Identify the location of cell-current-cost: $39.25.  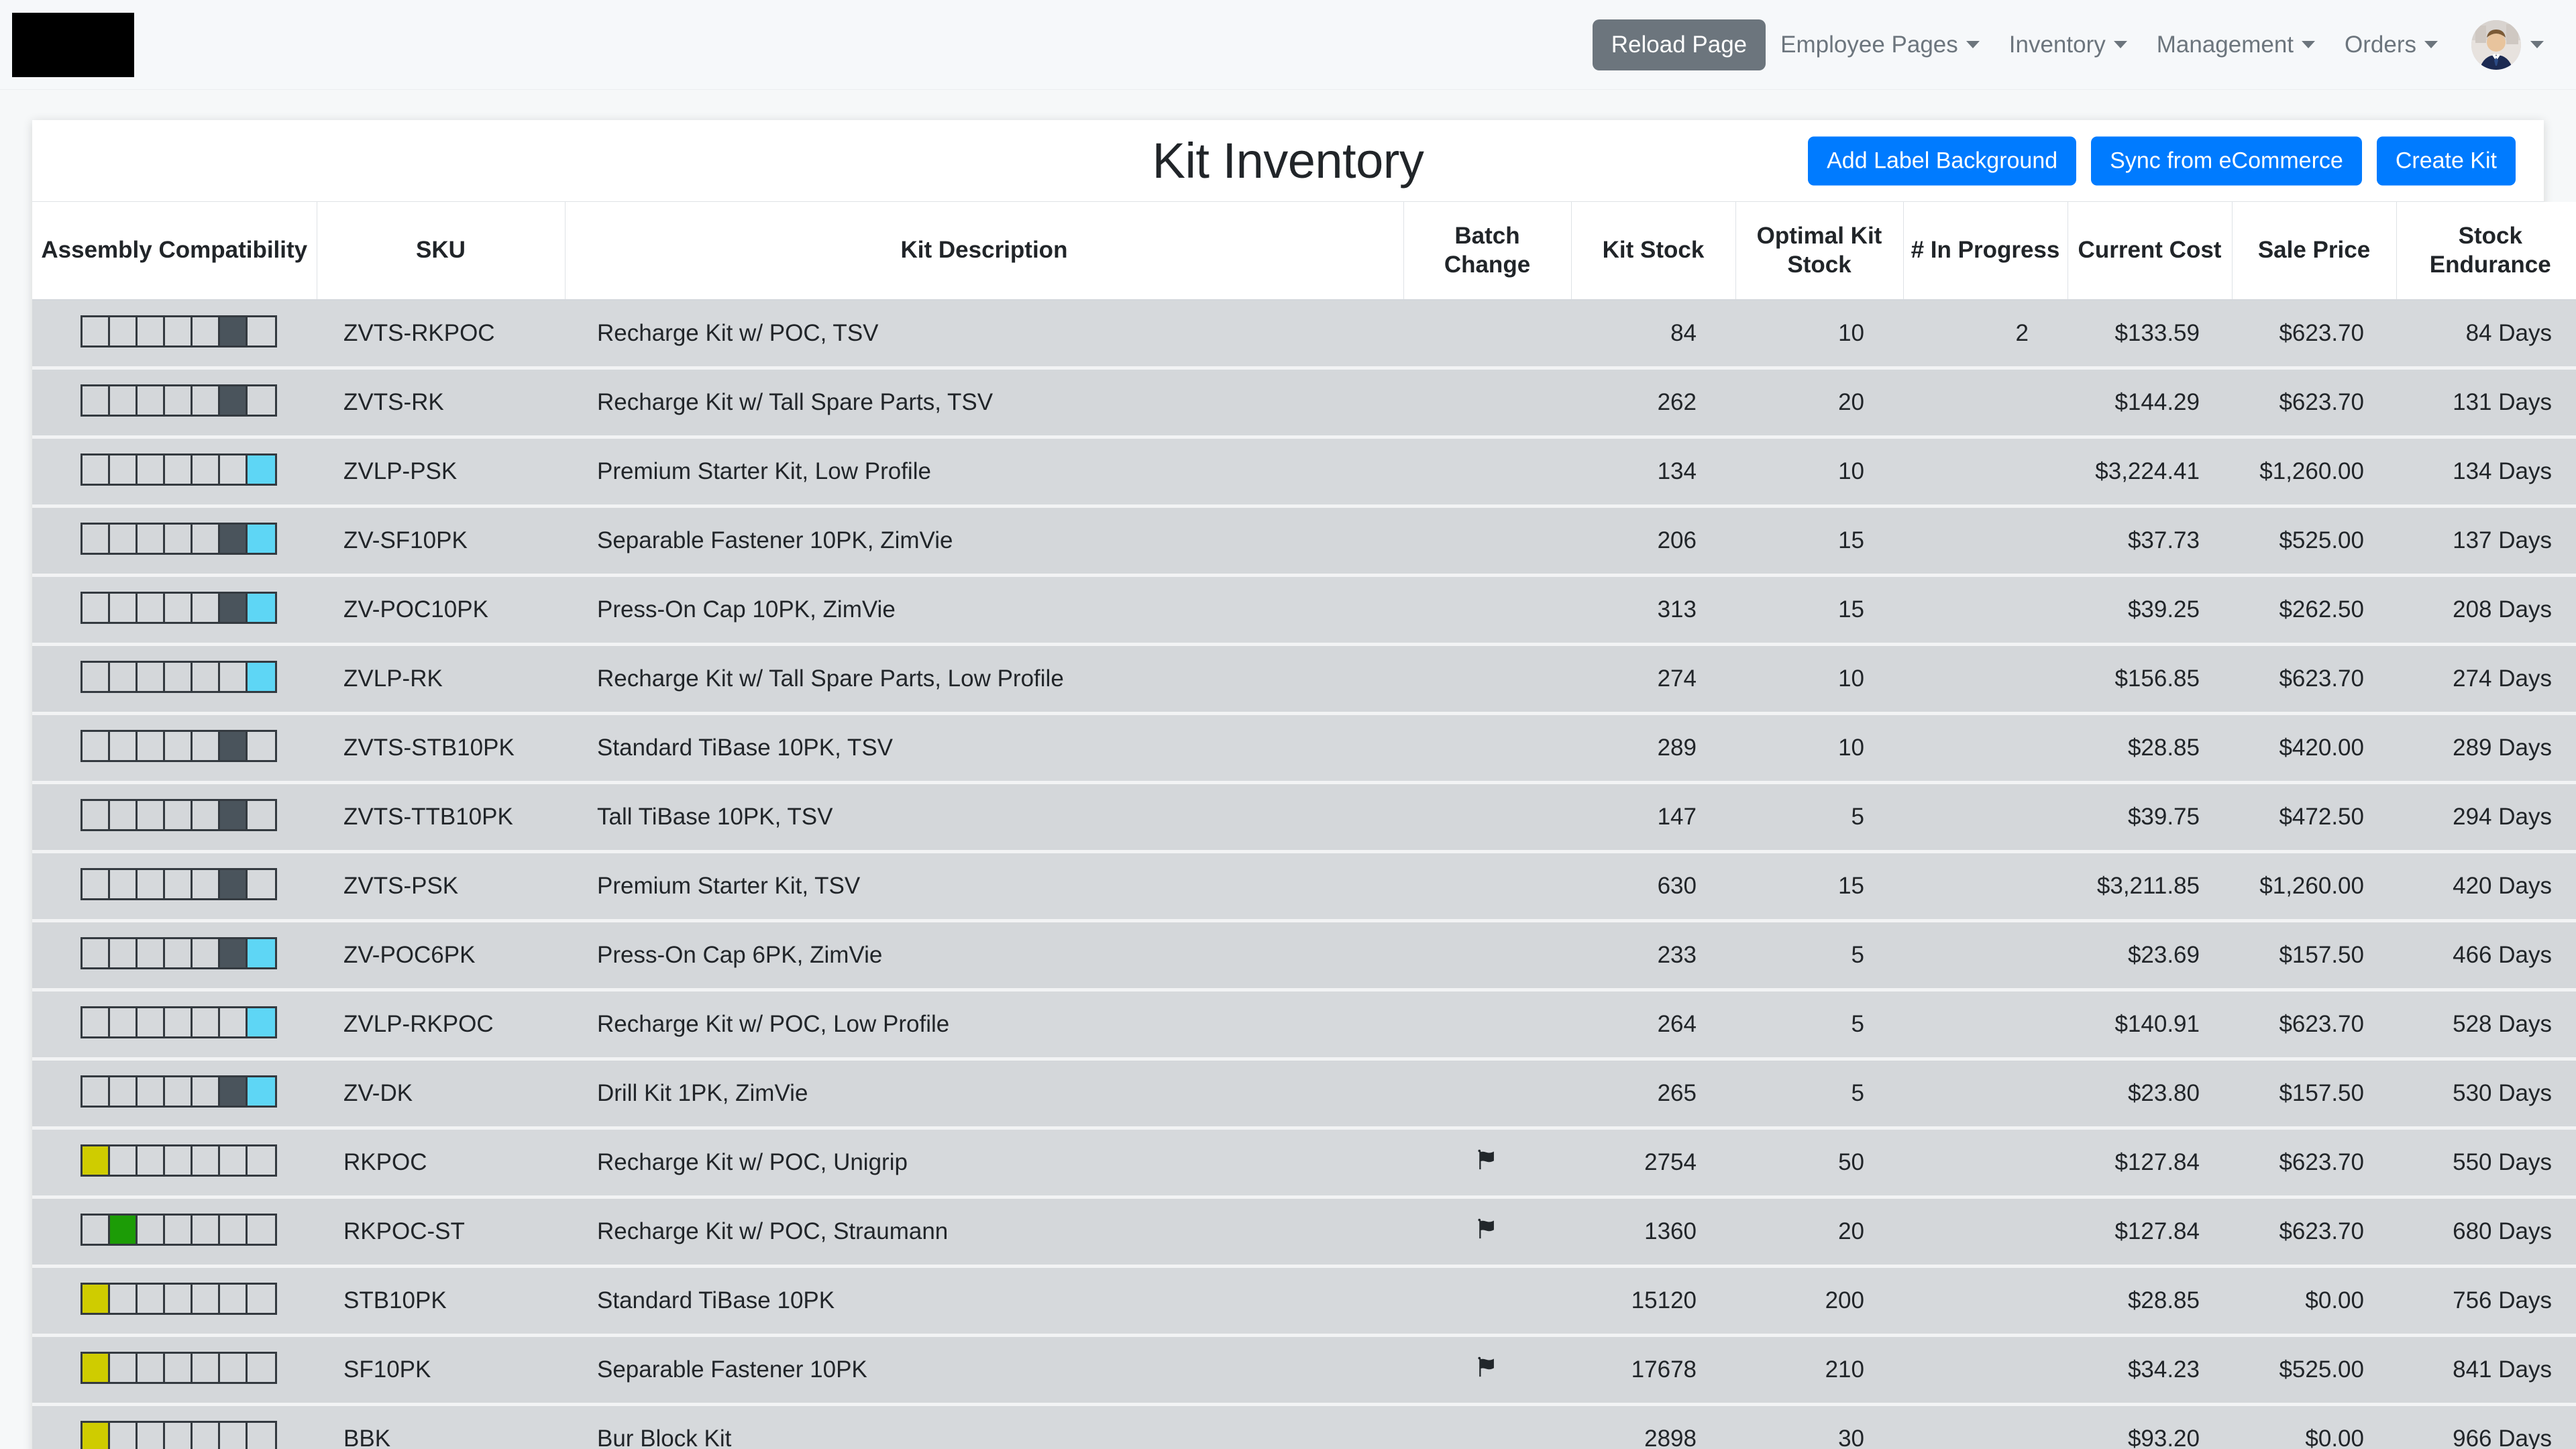
(2150, 611).